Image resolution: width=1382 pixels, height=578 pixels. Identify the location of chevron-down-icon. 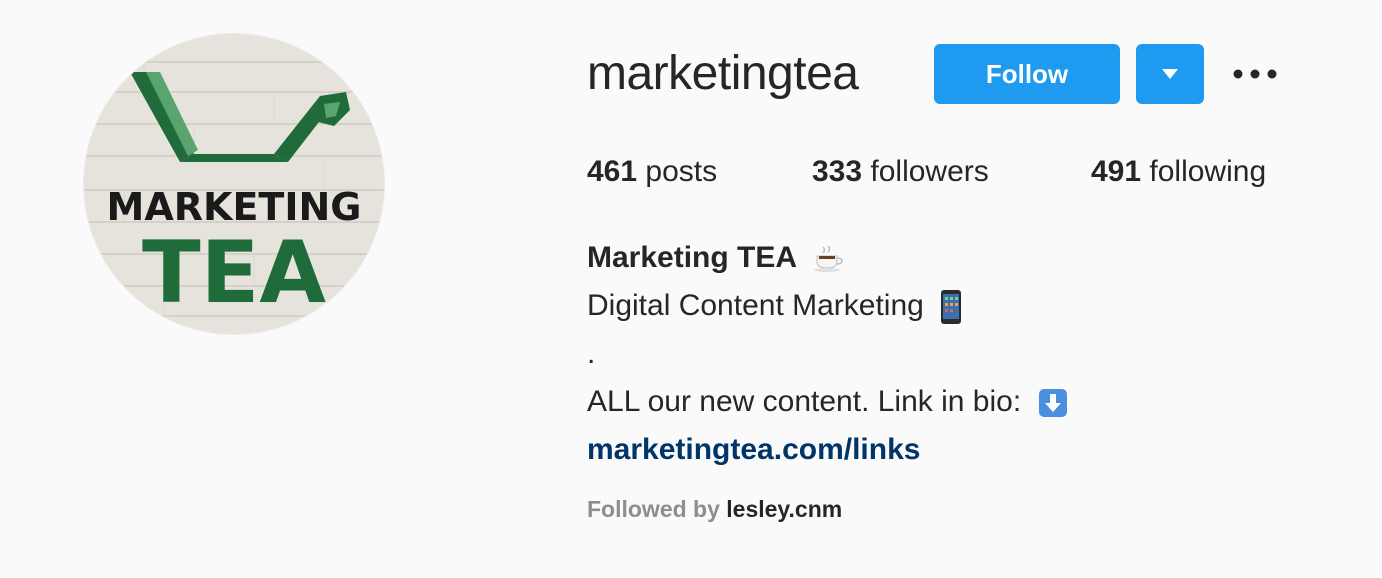
(1170, 74).